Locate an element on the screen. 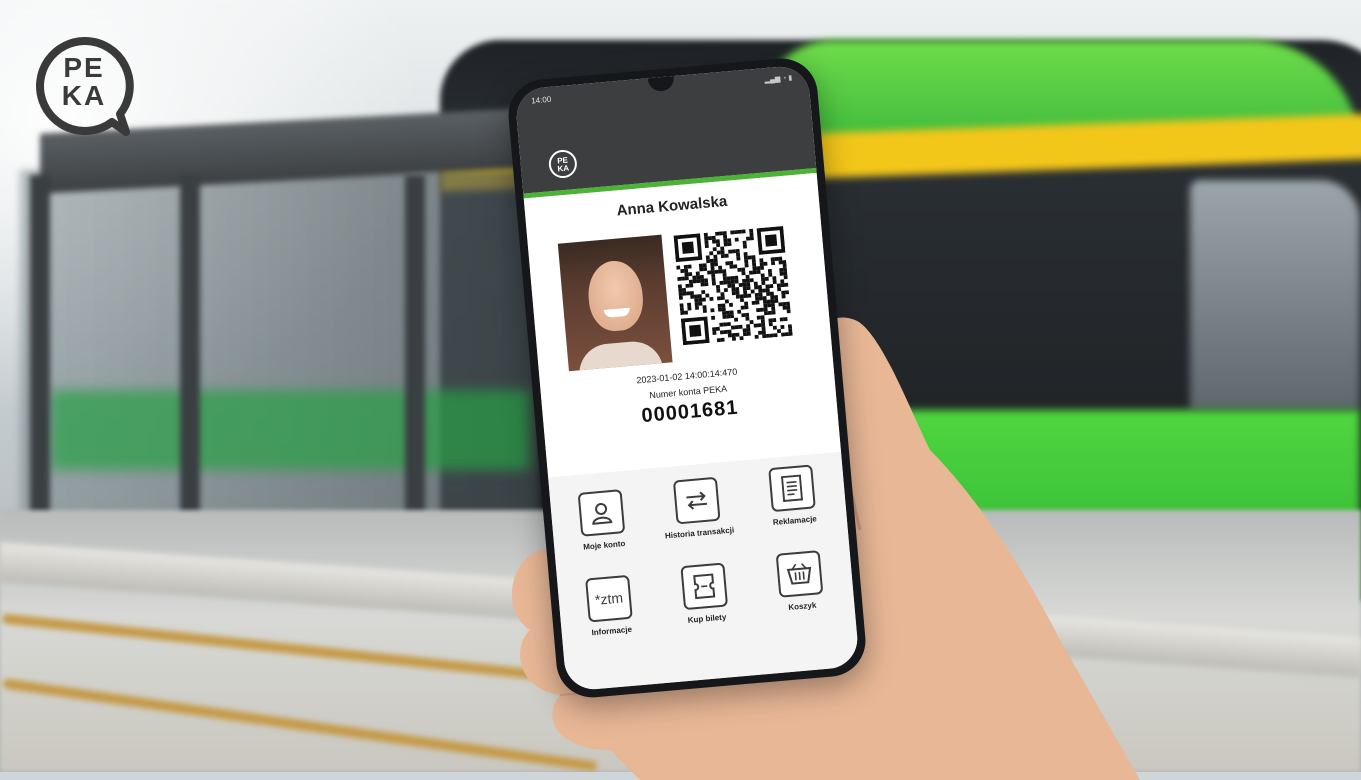 The width and height of the screenshot is (1361, 780). menu-item-label: Reklamacje is located at coordinates (795, 521).